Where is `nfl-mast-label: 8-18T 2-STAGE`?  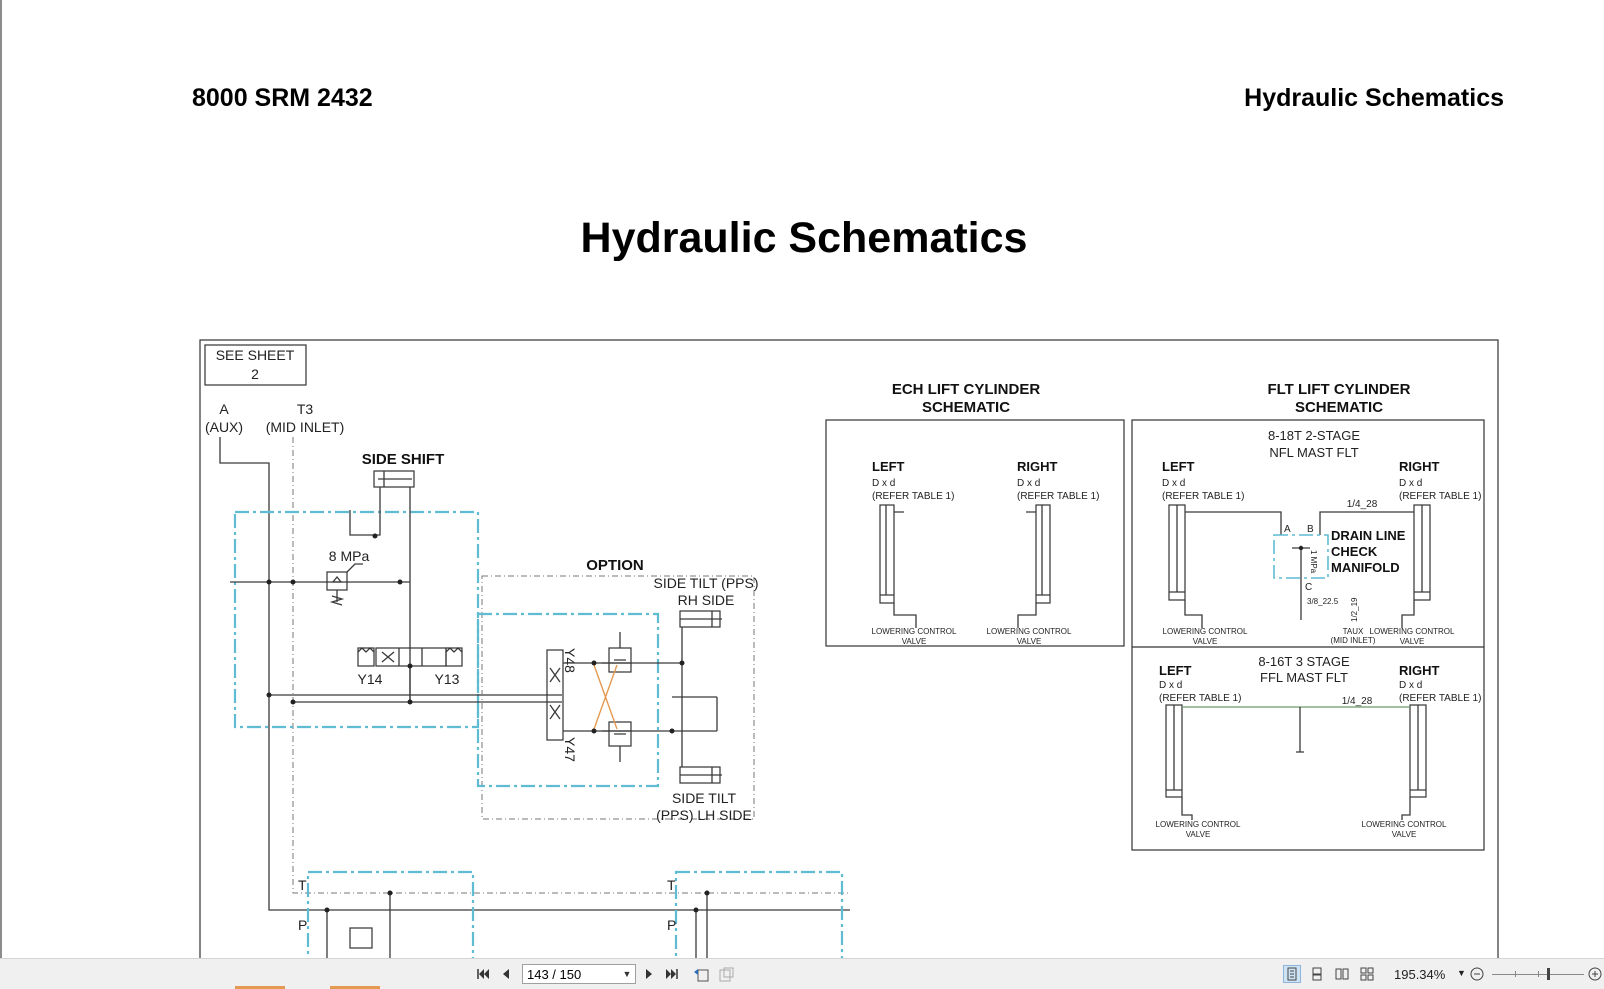
nfl-mast-label: 8-18T 2-STAGE is located at coordinates (1314, 435).